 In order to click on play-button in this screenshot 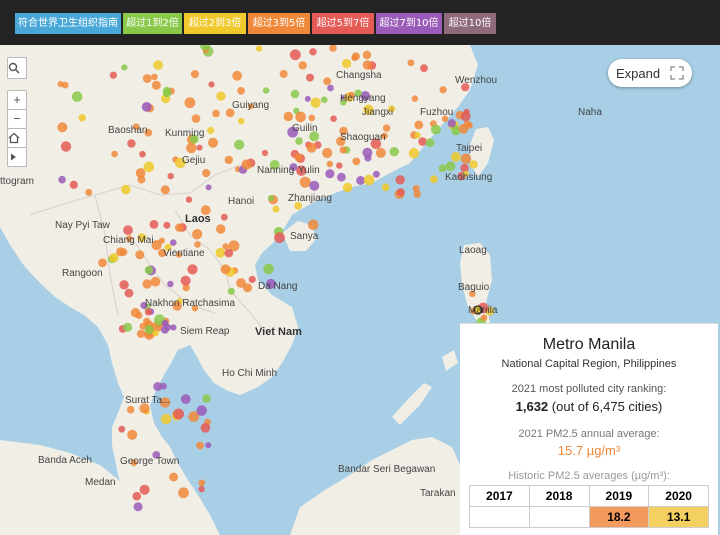, I will do `click(17, 157)`.